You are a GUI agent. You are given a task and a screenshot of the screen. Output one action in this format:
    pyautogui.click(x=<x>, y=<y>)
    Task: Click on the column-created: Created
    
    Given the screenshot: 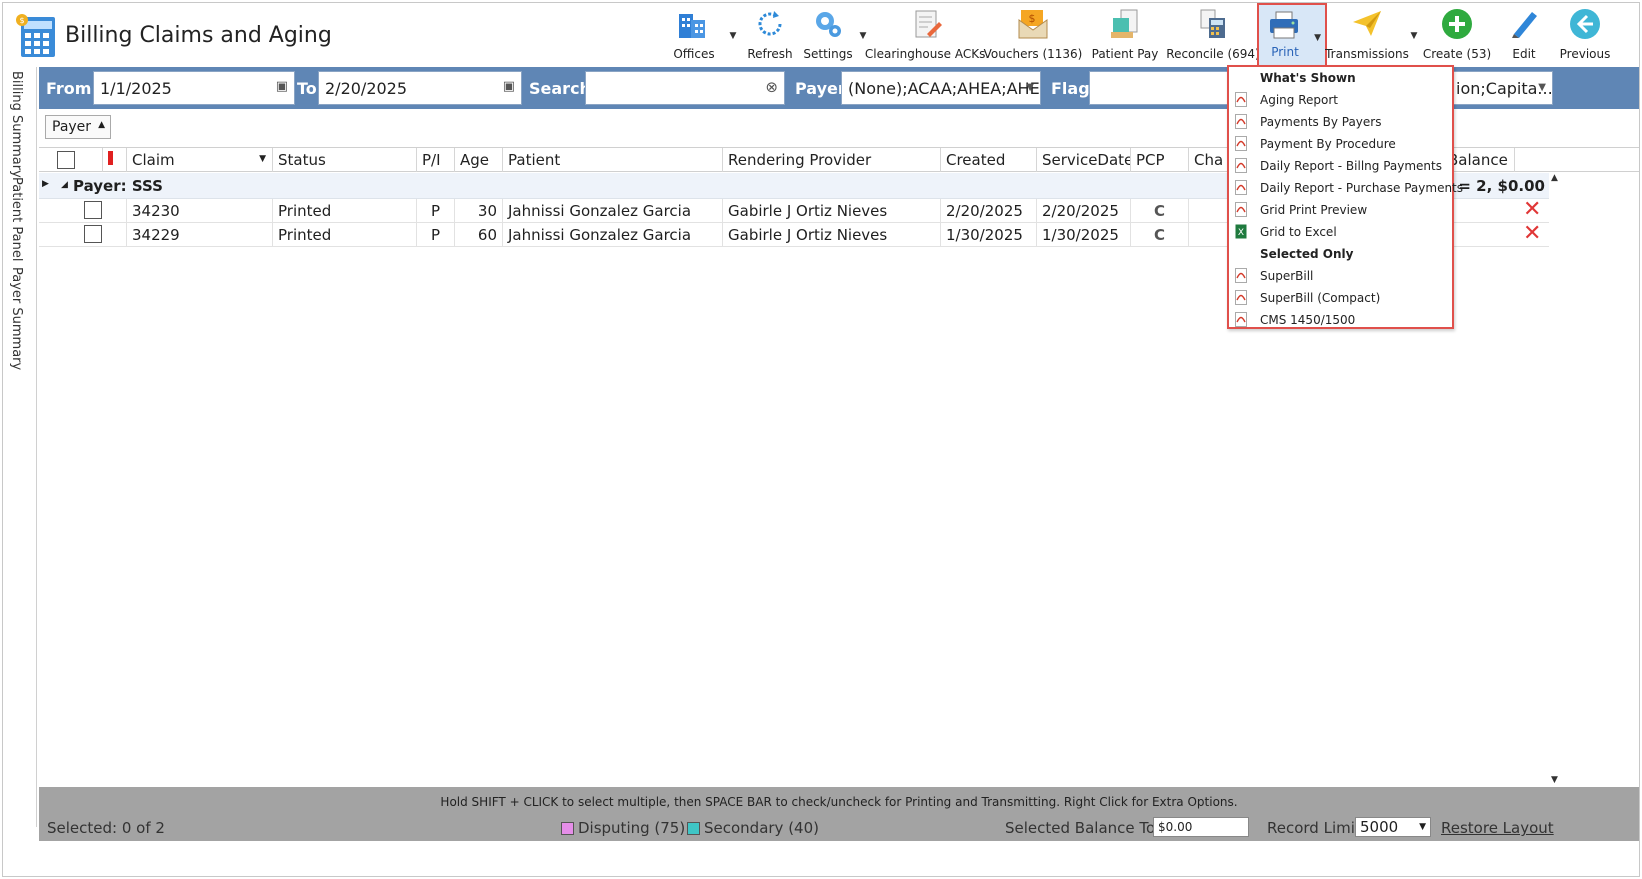 What is the action you would take?
    pyautogui.click(x=989, y=160)
    